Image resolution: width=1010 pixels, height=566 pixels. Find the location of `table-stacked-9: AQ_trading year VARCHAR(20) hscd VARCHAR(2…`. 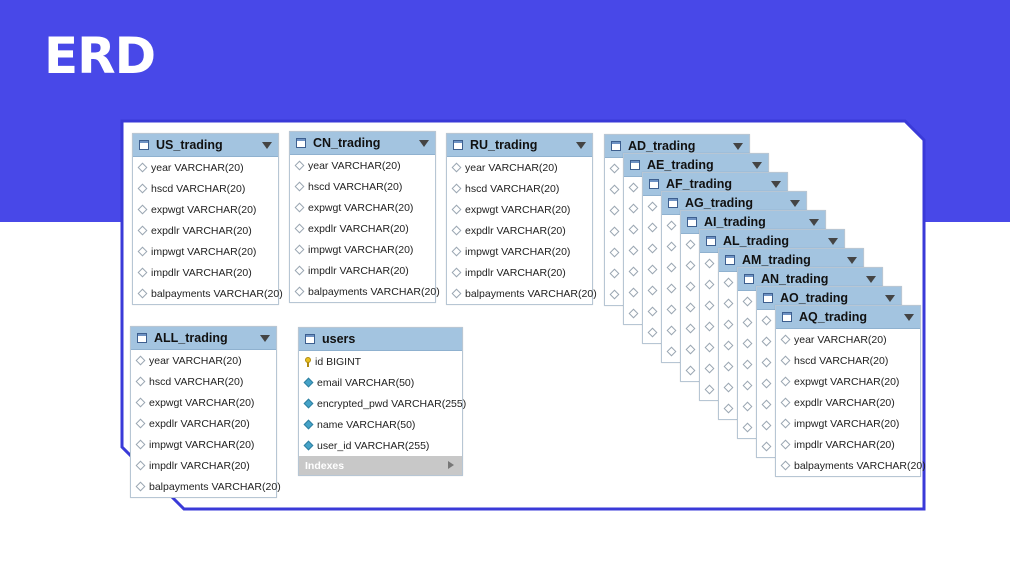

table-stacked-9: AQ_trading year VARCHAR(20) hscd VARCHAR(2… is located at coordinates (850, 391).